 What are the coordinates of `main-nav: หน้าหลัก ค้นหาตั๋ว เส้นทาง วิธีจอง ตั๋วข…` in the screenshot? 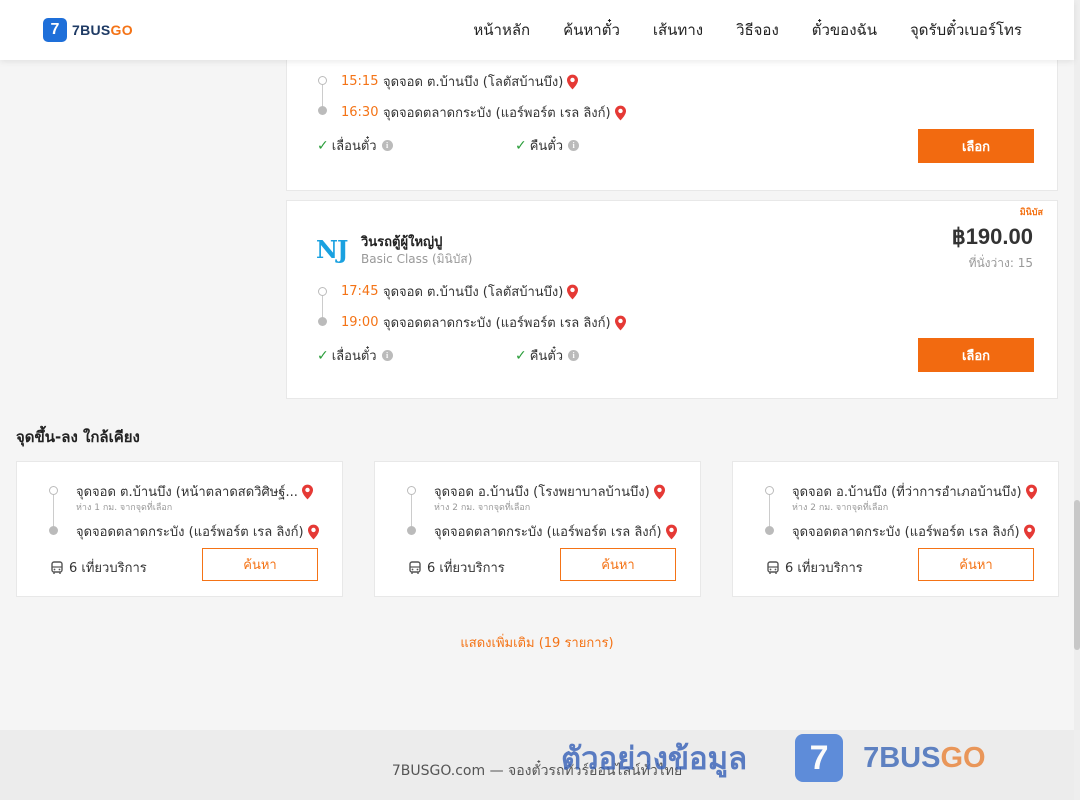 It's located at (747, 30).